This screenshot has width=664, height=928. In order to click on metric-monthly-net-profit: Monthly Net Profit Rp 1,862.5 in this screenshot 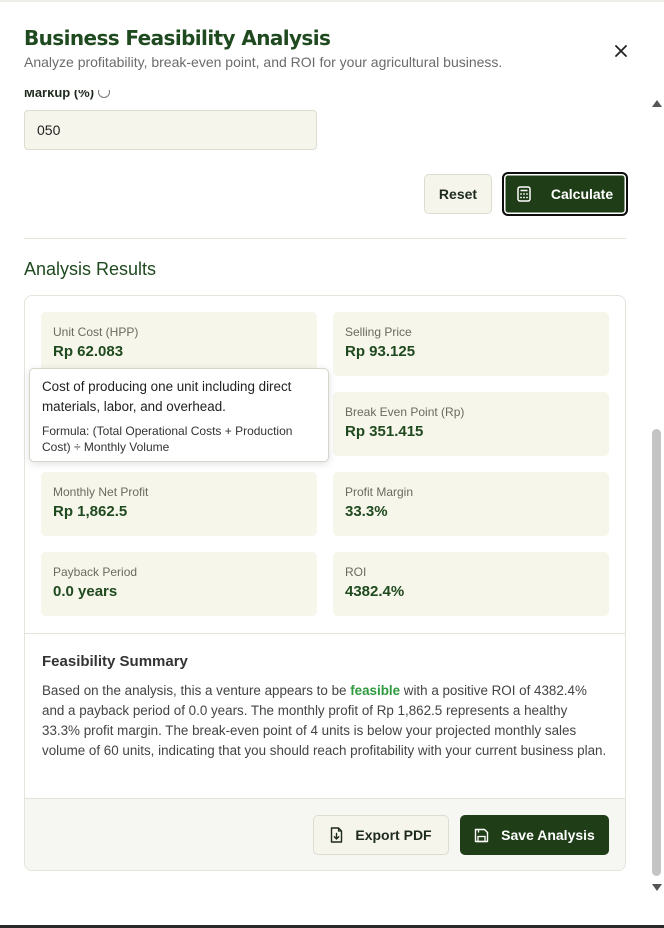, I will do `click(179, 504)`.